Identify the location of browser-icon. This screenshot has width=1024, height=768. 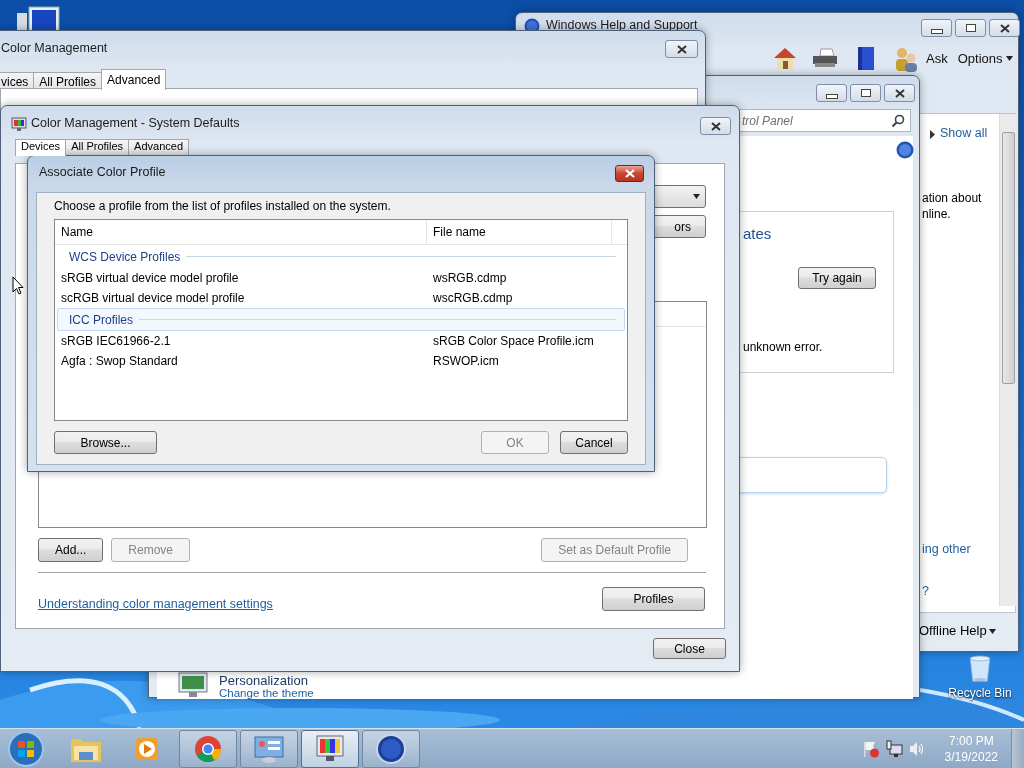
(208, 748).